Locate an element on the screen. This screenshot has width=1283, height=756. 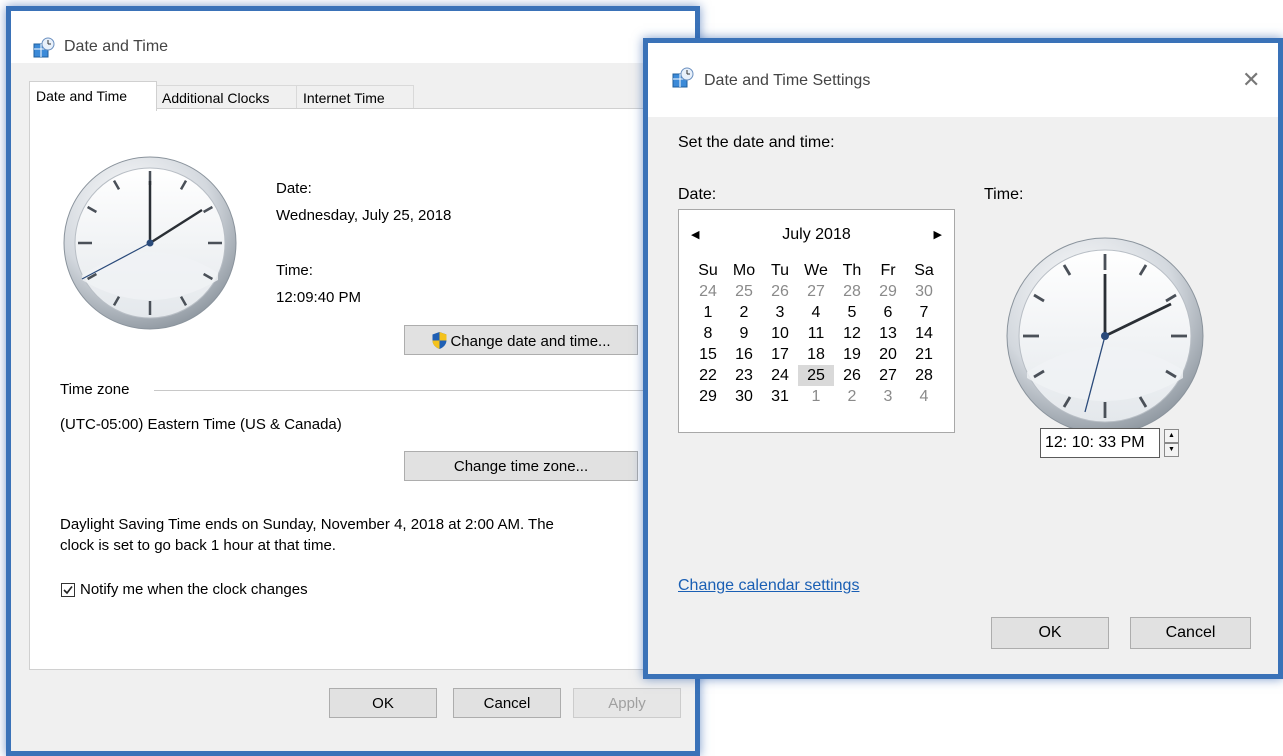
checkmark-icon is located at coordinates (68, 590).